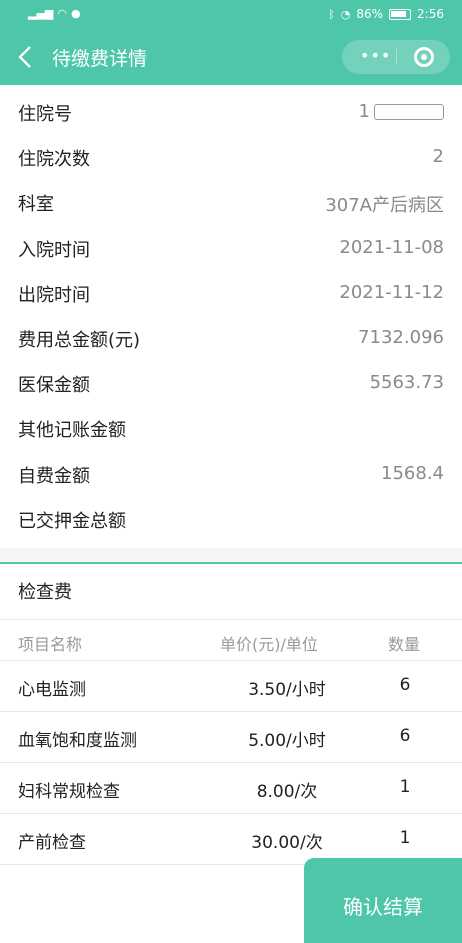 The width and height of the screenshot is (462, 943). Describe the element at coordinates (231, 517) in the screenshot. I see `info-row-deposit-total: 已交押金总额` at that location.